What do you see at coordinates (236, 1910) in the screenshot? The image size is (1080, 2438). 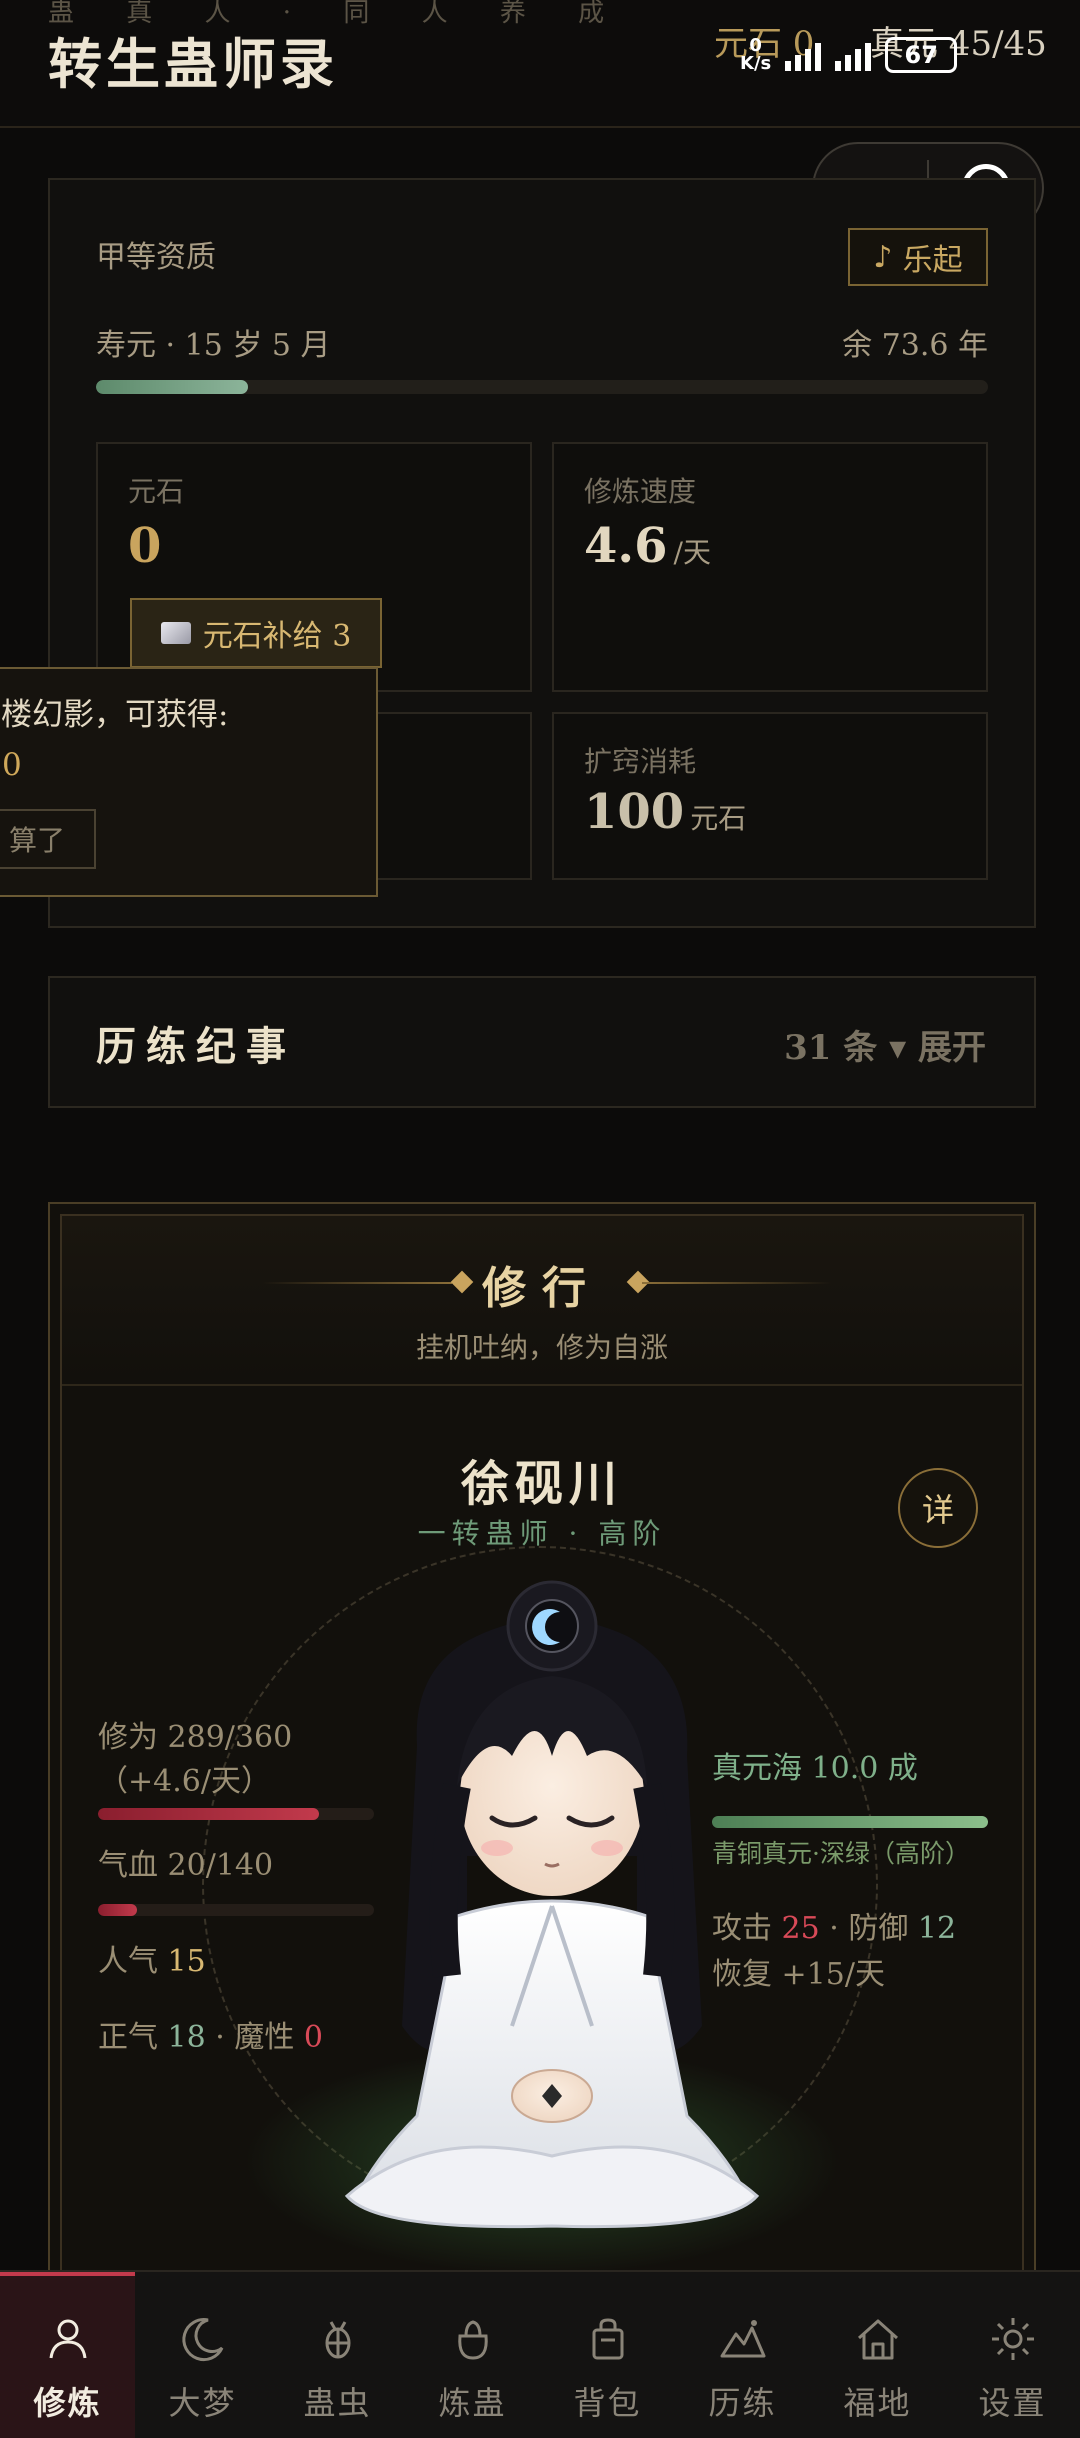 I see `hp-bar` at bounding box center [236, 1910].